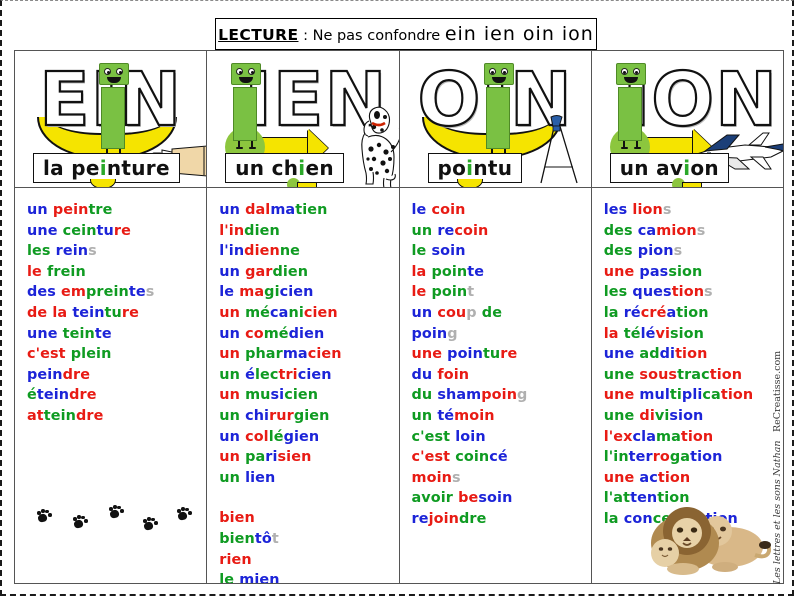 This screenshot has width=794, height=596. What do you see at coordinates (308, 518) in the screenshot?
I see `word-entry: bien` at bounding box center [308, 518].